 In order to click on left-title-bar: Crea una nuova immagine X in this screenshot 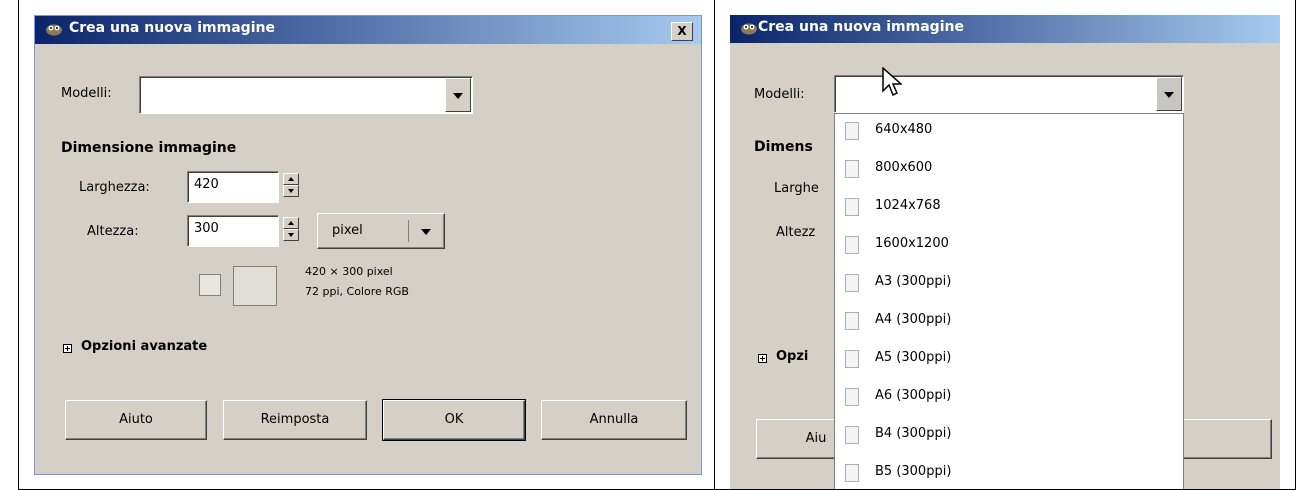, I will do `click(368, 30)`.